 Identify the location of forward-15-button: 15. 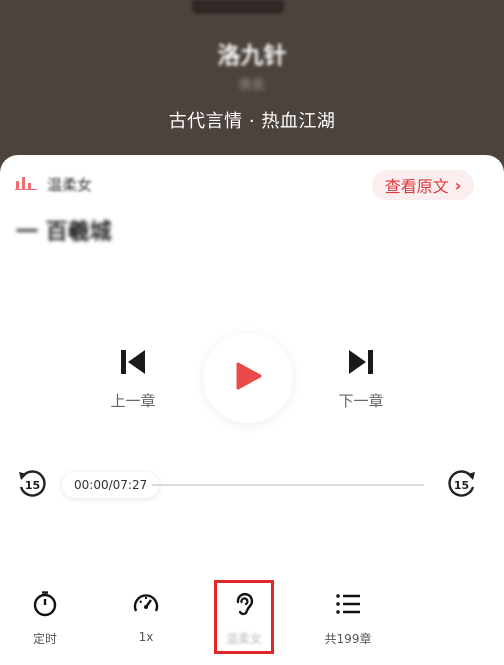
(462, 484).